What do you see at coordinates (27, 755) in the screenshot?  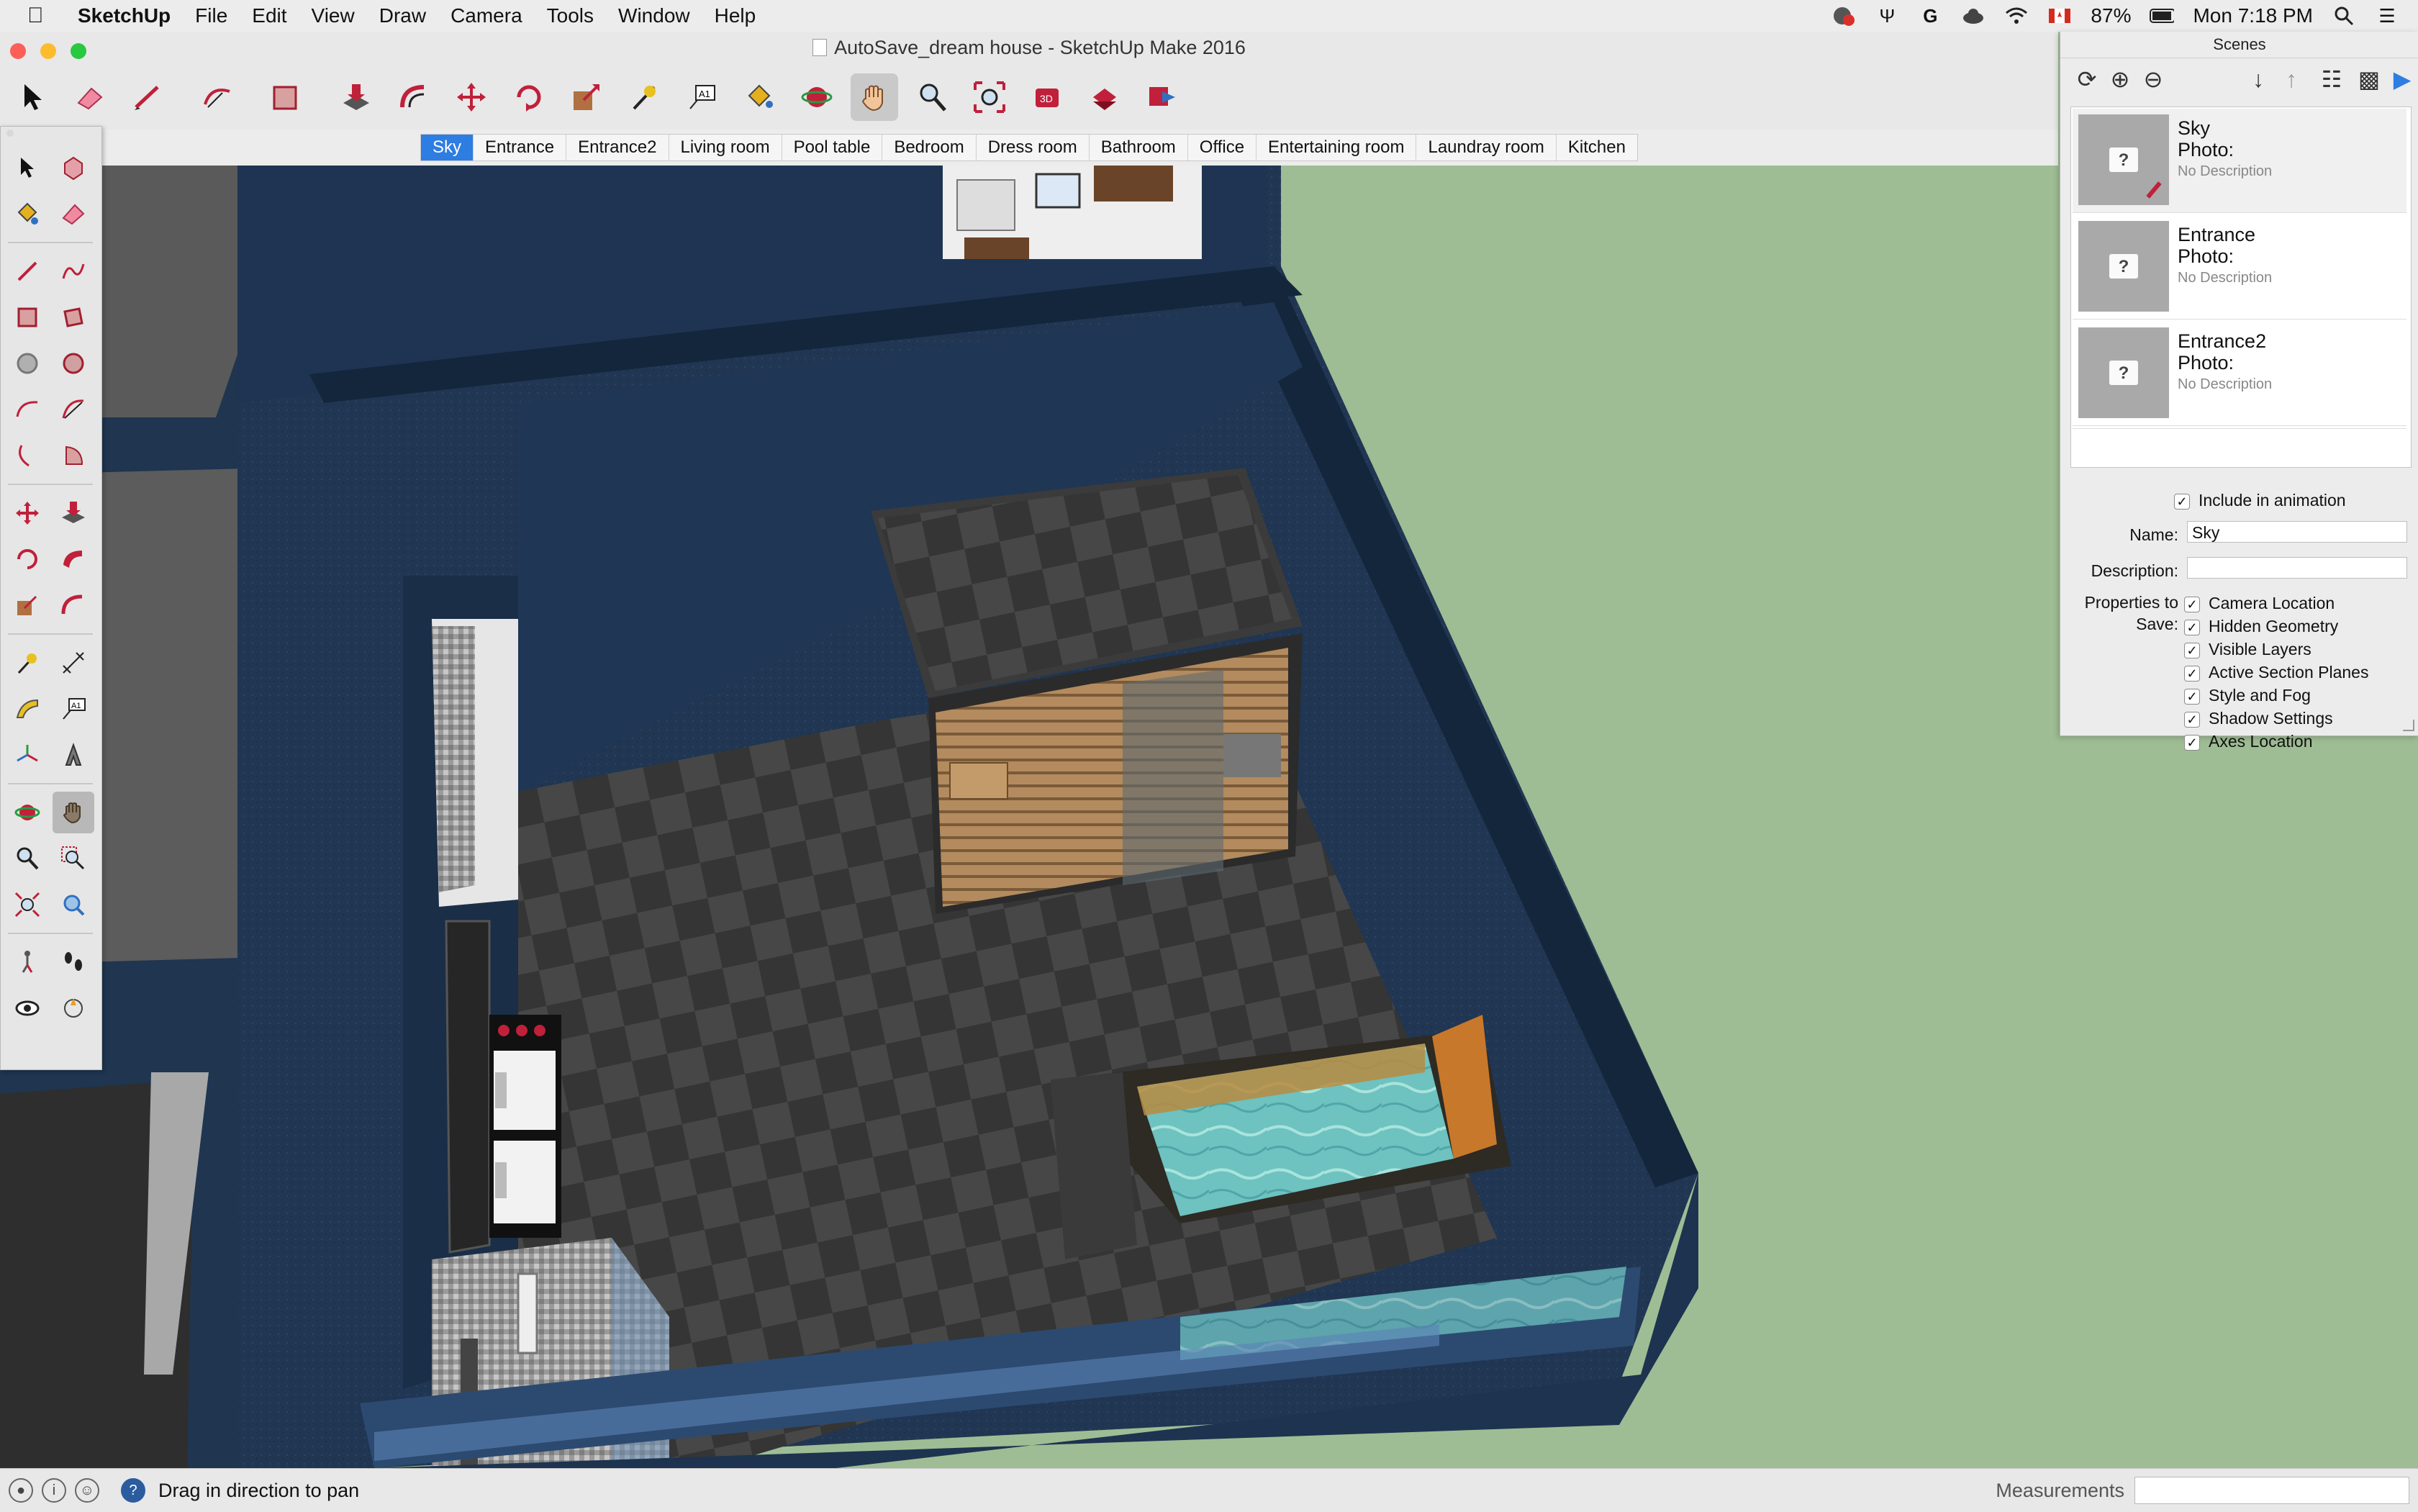 I see `axes-tool-icon` at bounding box center [27, 755].